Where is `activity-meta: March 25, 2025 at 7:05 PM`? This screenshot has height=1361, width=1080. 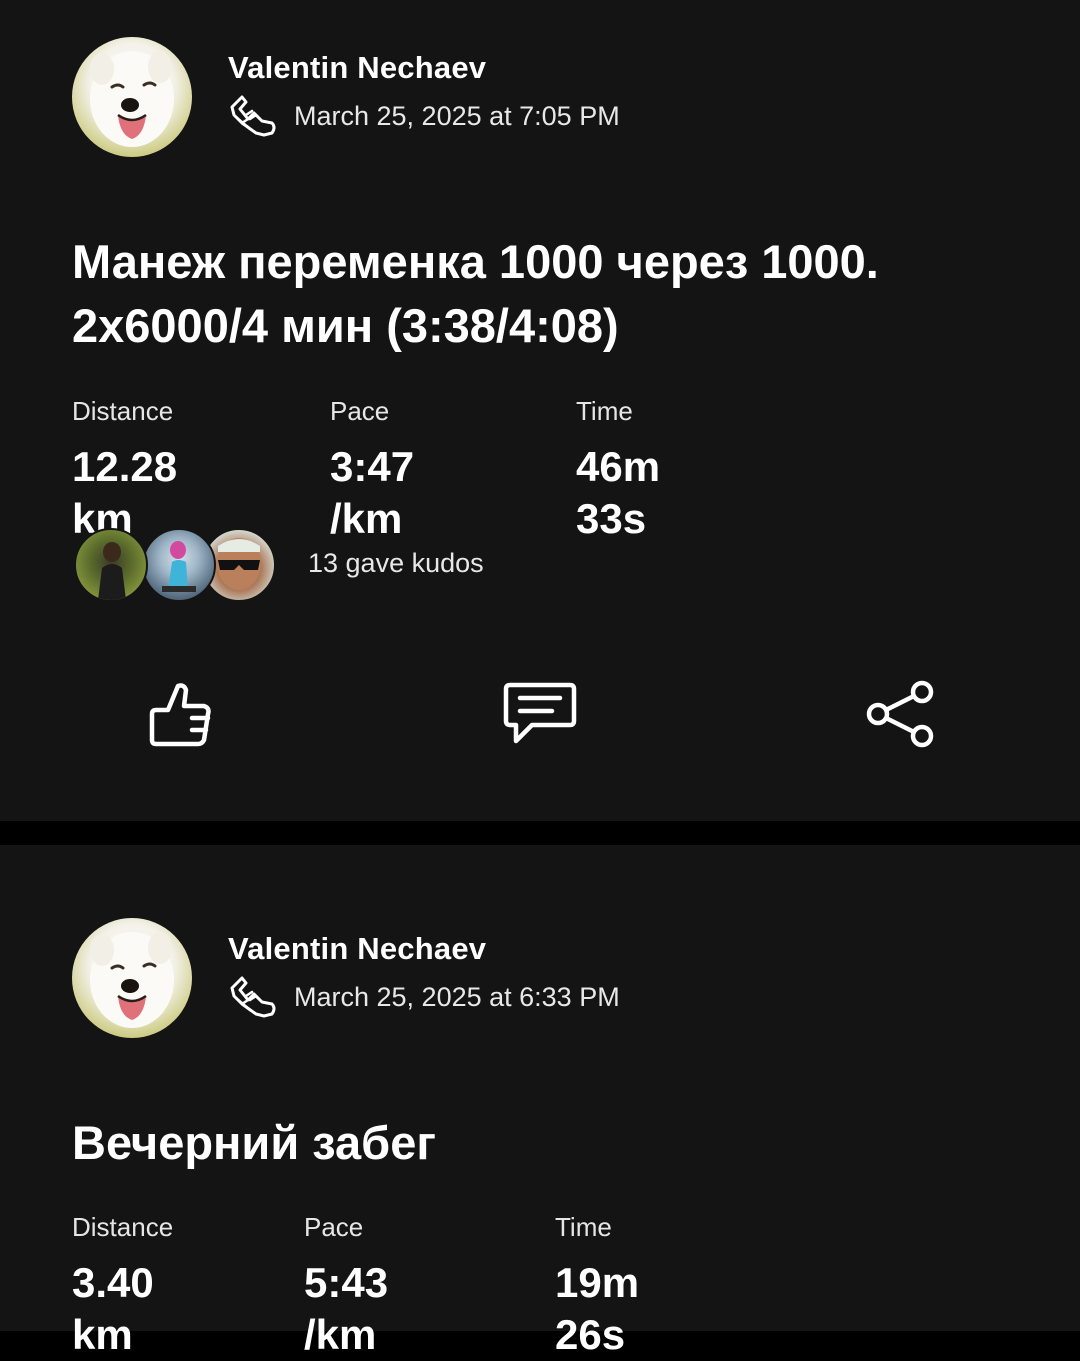 activity-meta: March 25, 2025 at 7:05 PM is located at coordinates (424, 116).